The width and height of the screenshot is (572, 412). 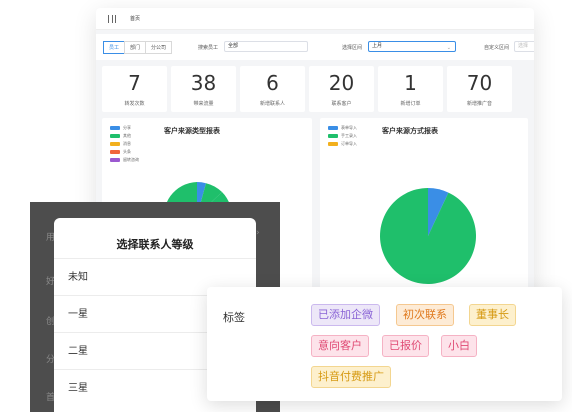 What do you see at coordinates (203, 104) in the screenshot?
I see `stat-label: 带来流量` at bounding box center [203, 104].